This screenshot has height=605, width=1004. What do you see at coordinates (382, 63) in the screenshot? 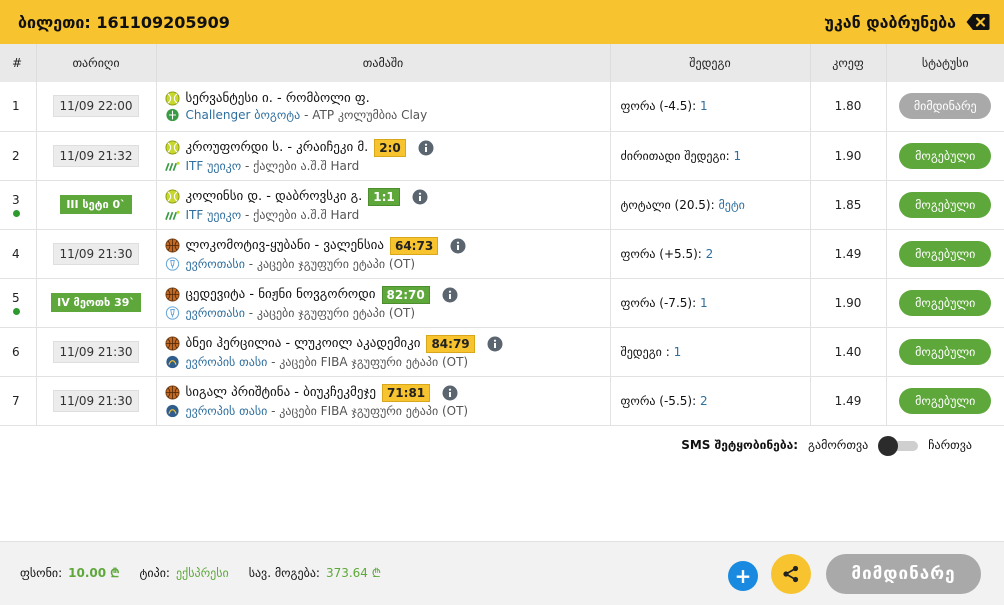
I see `col-game: თამაში` at bounding box center [382, 63].